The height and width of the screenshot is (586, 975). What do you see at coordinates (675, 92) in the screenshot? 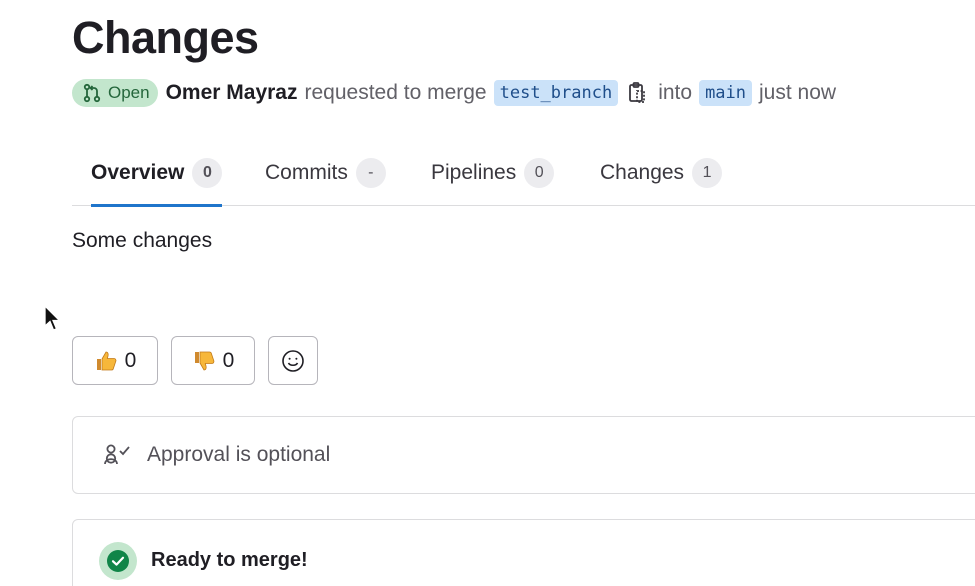
I see `into-text: into` at bounding box center [675, 92].